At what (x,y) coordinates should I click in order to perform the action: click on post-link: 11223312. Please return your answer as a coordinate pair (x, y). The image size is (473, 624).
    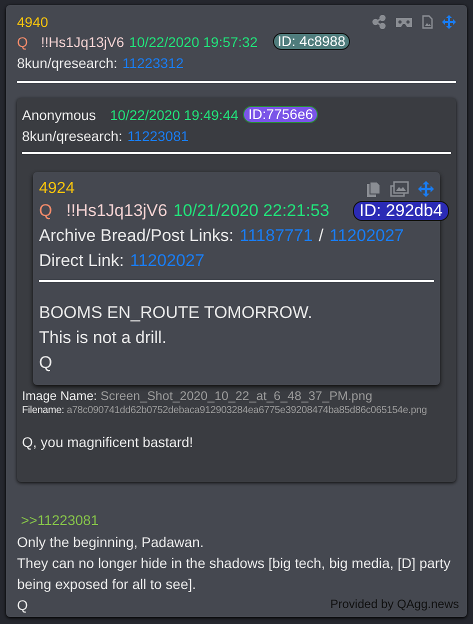
    Looking at the image, I should click on (153, 62).